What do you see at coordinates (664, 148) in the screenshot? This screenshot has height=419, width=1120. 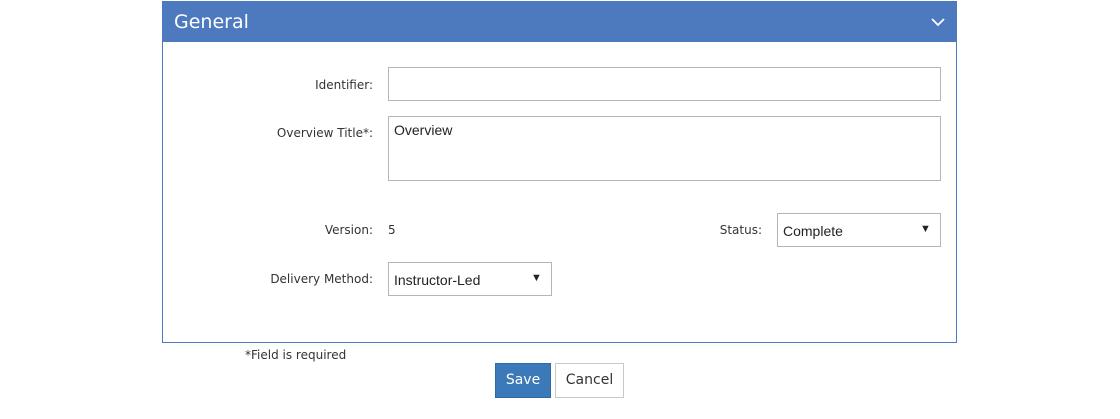 I see `overview-title-textarea: Overview` at bounding box center [664, 148].